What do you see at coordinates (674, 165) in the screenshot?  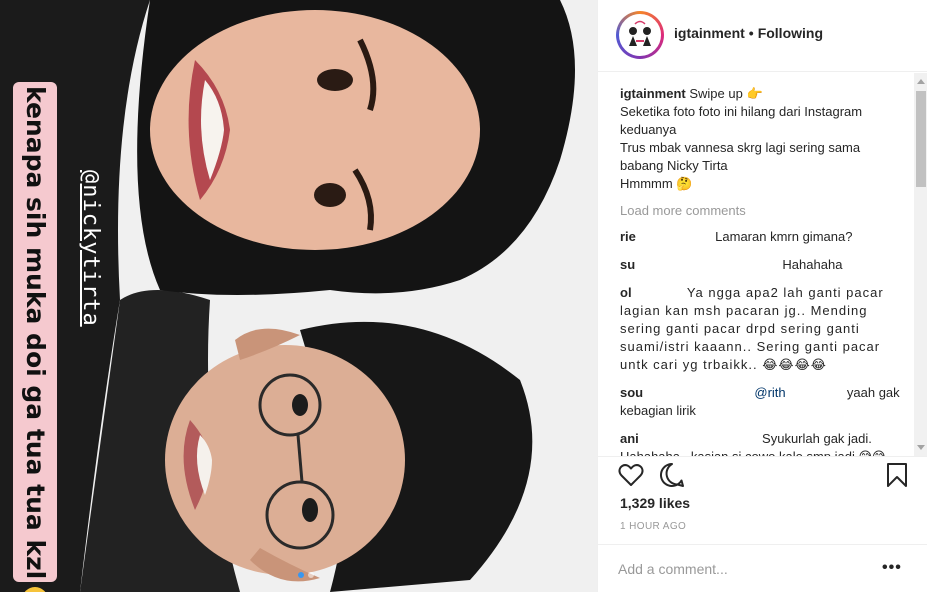 I see `caption-line: babang Nicky Tirta` at bounding box center [674, 165].